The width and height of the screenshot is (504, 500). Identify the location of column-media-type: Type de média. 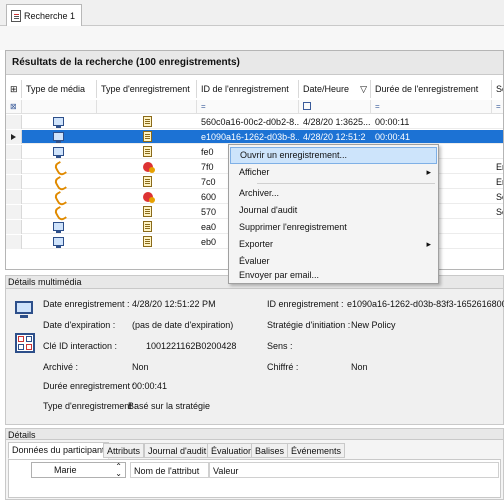
(59, 89).